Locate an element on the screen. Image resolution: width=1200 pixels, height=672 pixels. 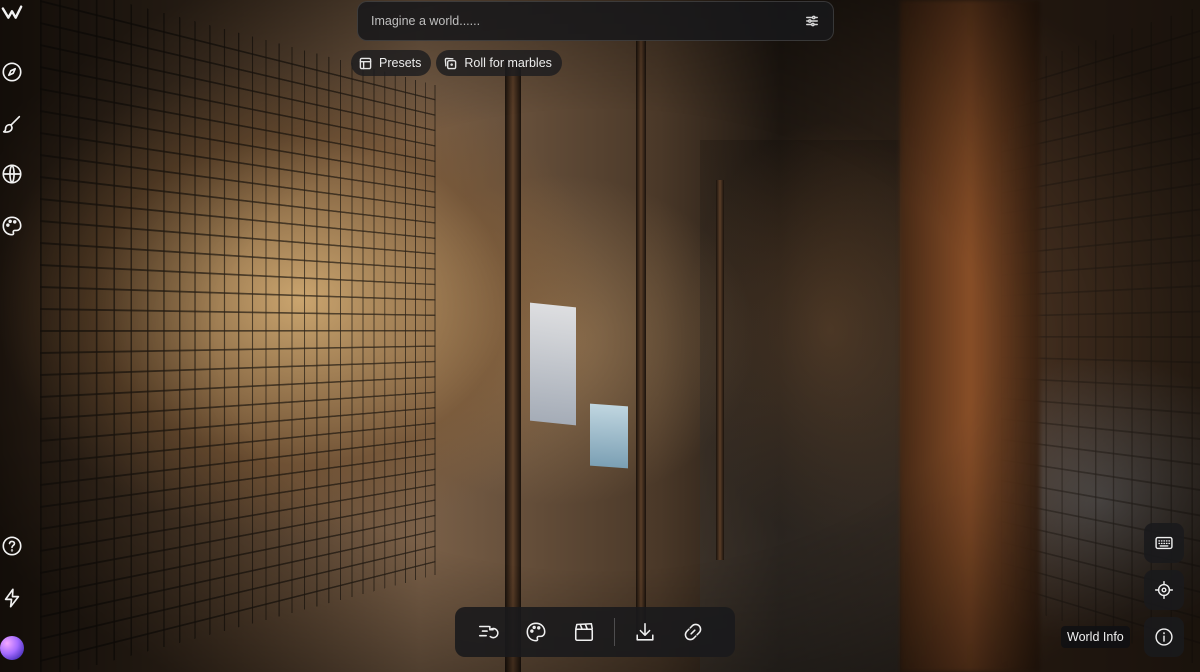
info-icon is located at coordinates (1164, 637).